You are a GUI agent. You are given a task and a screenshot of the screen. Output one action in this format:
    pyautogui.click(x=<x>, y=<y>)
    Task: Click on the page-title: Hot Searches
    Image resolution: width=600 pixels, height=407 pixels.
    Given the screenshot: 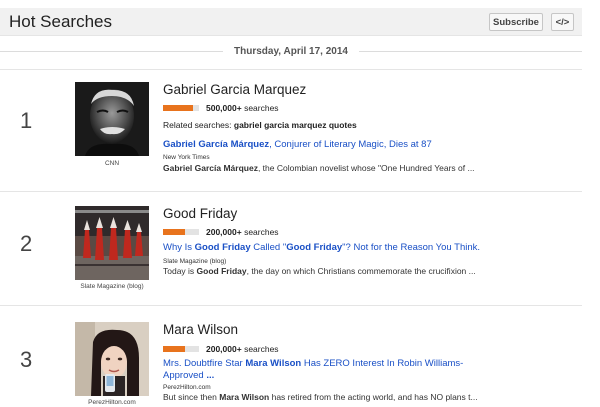 What is the action you would take?
    pyautogui.click(x=60, y=21)
    